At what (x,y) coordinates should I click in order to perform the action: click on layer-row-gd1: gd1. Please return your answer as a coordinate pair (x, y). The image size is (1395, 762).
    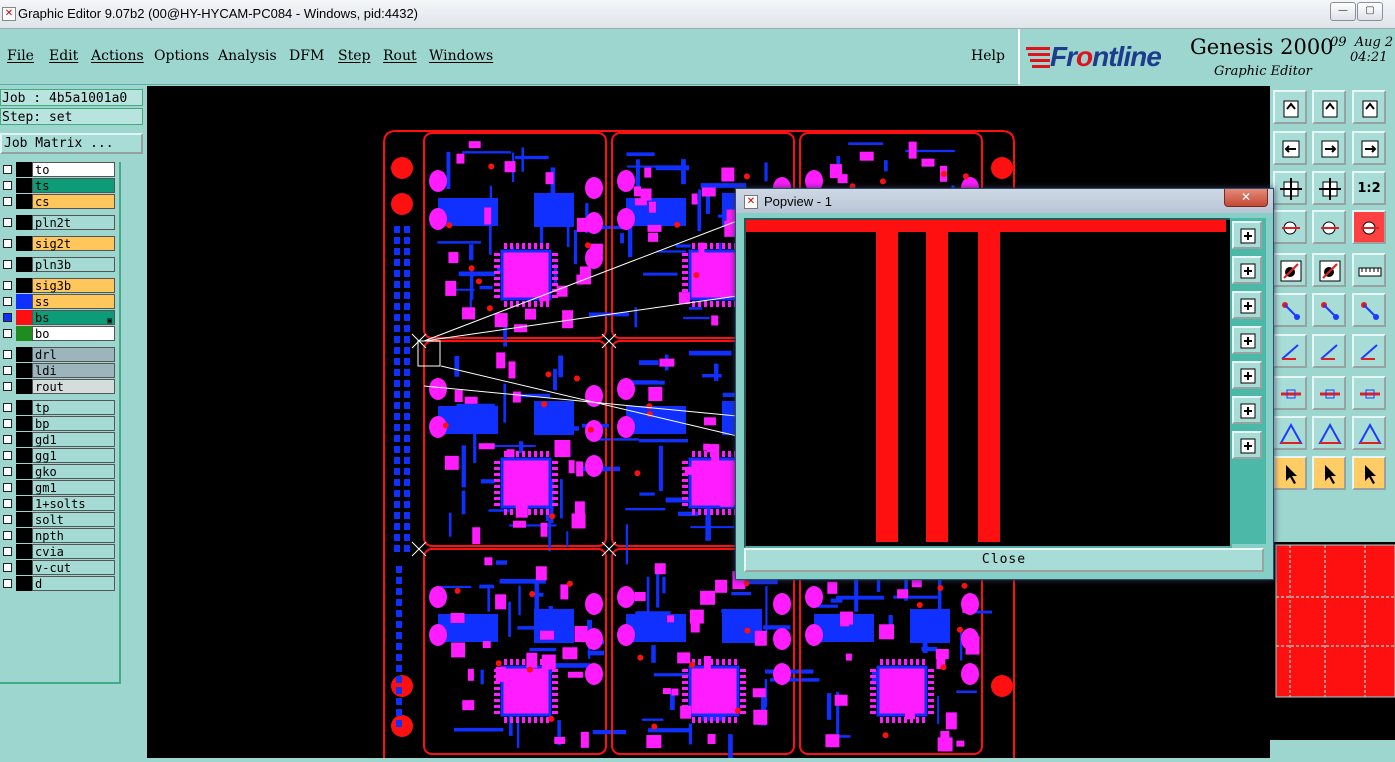
    Looking at the image, I should click on (58, 439).